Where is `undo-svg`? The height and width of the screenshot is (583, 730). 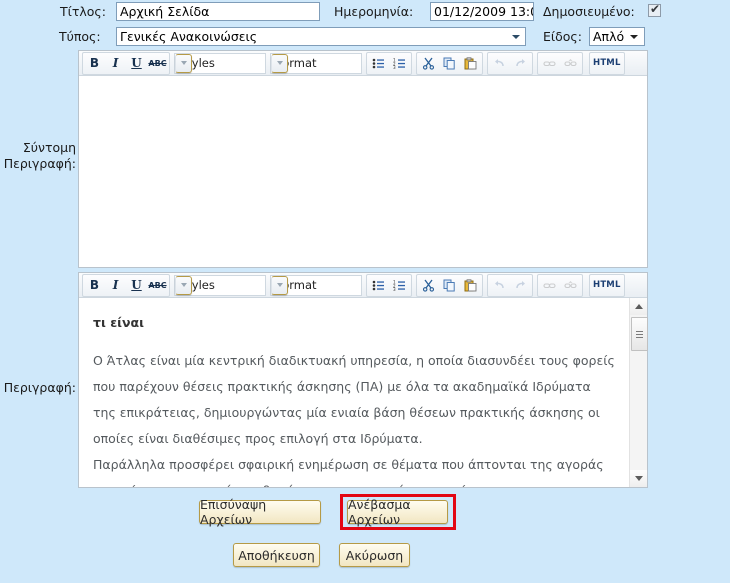 undo-svg is located at coordinates (499, 62).